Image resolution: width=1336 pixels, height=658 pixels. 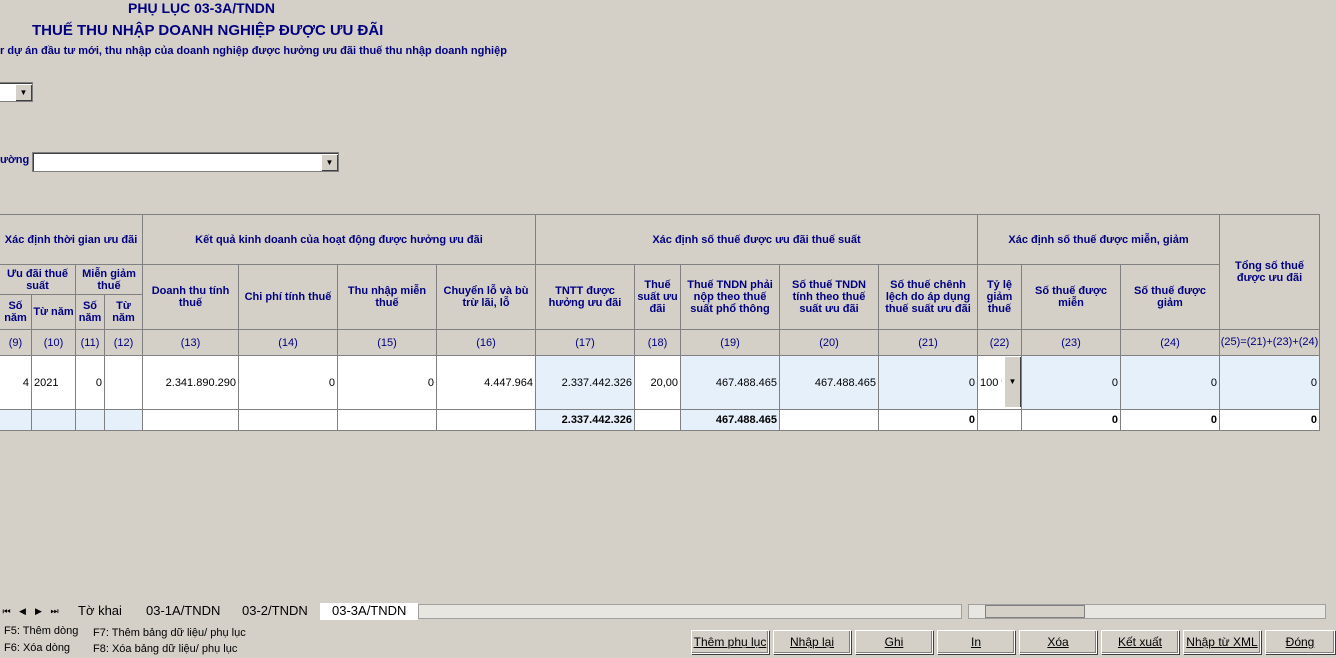 What do you see at coordinates (1071, 420) in the screenshot?
I see `total-exempt-tax: 0` at bounding box center [1071, 420].